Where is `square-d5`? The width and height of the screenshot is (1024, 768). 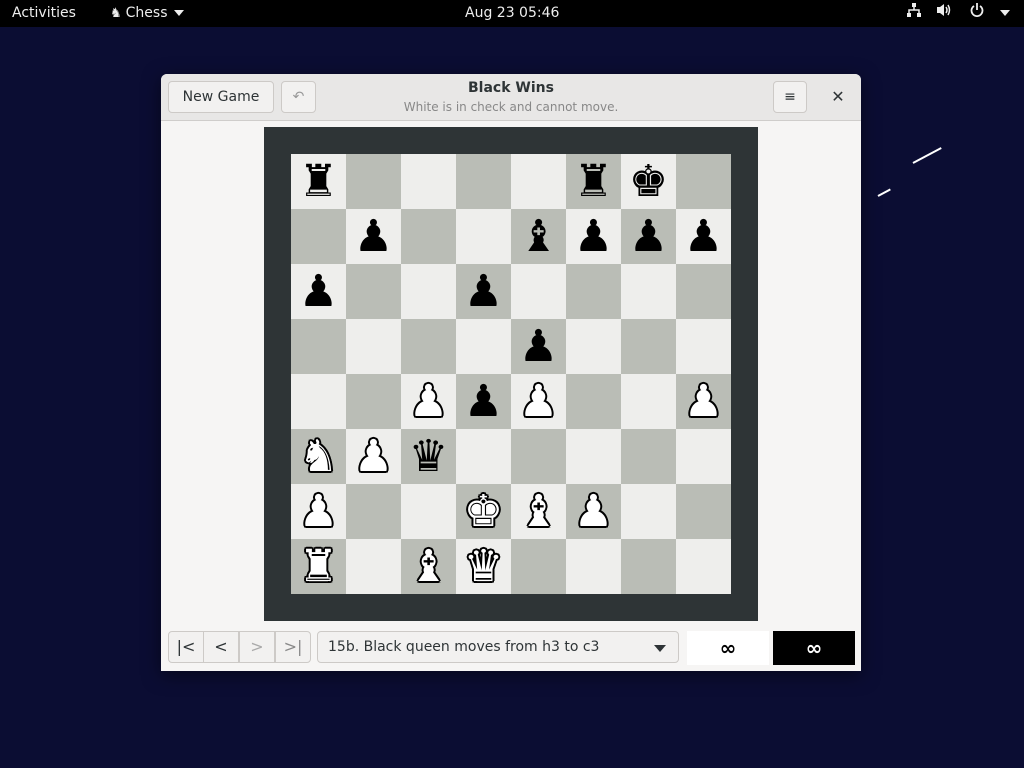 square-d5 is located at coordinates (483, 346).